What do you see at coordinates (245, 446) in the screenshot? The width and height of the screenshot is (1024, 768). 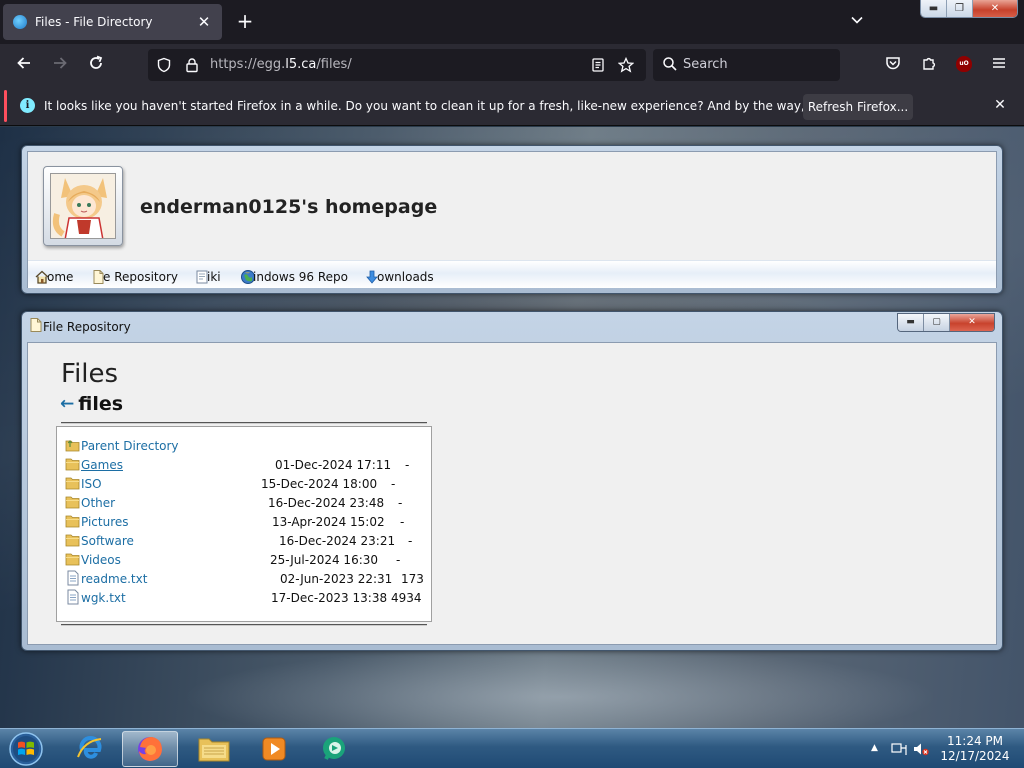 I see `list-item-parent-directory: Parent Directory` at bounding box center [245, 446].